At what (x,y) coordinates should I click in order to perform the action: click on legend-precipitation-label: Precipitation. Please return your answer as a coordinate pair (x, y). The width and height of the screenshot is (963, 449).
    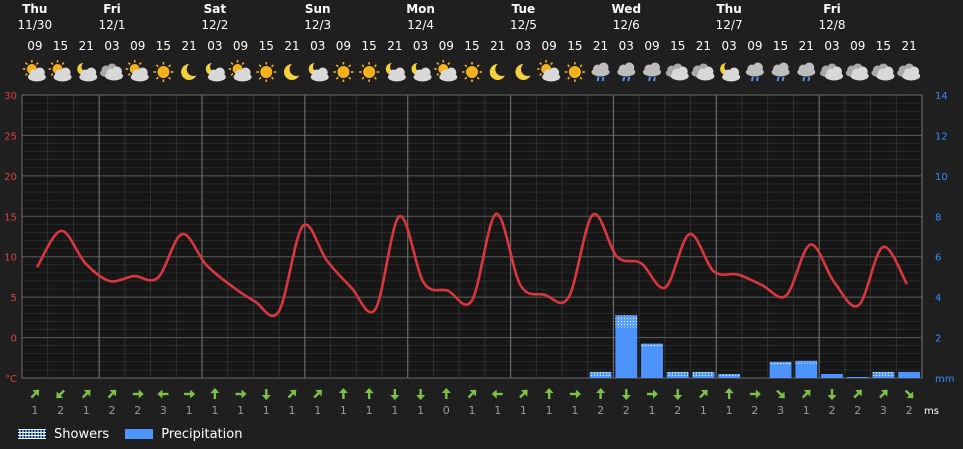
    Looking at the image, I should click on (202, 434).